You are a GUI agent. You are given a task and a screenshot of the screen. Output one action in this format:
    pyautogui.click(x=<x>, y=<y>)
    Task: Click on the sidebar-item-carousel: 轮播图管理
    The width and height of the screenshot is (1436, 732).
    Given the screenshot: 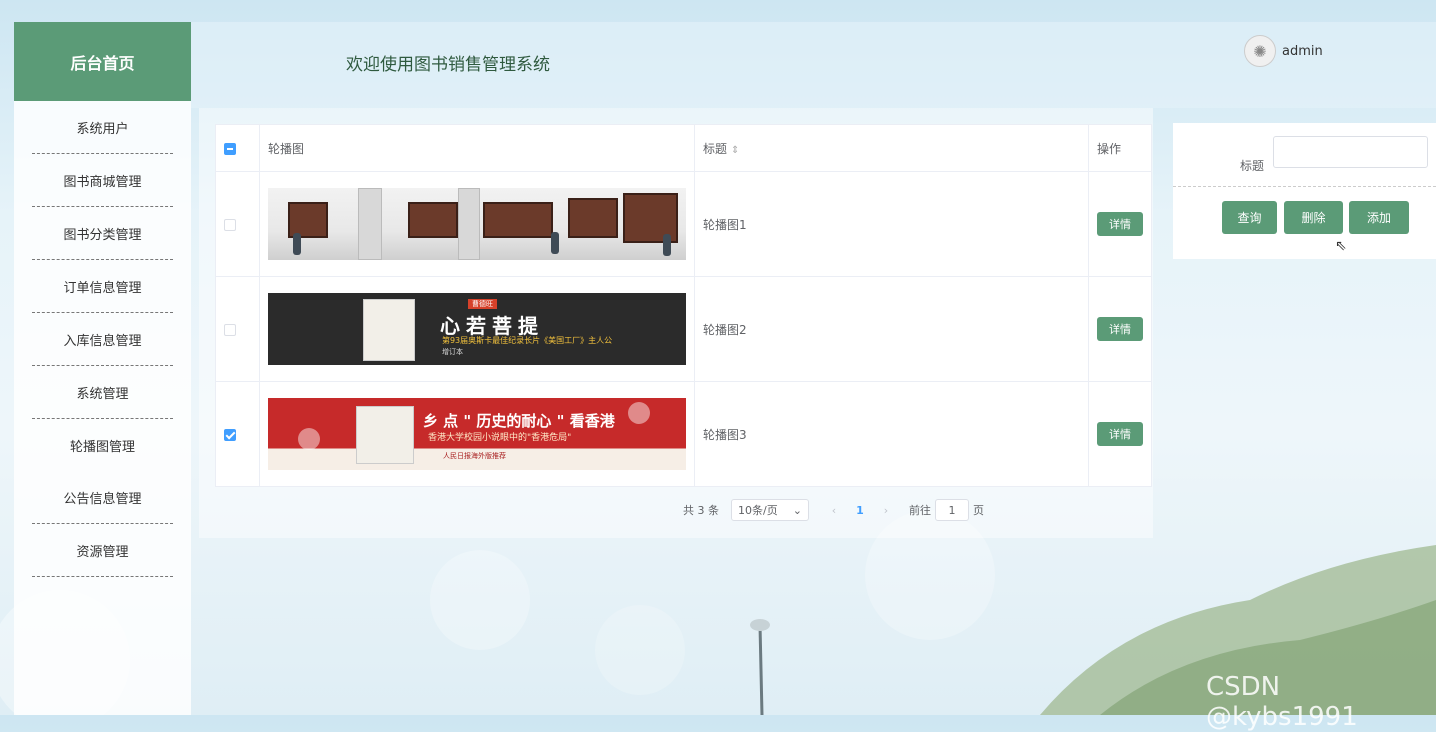 What is the action you would take?
    pyautogui.click(x=102, y=445)
    